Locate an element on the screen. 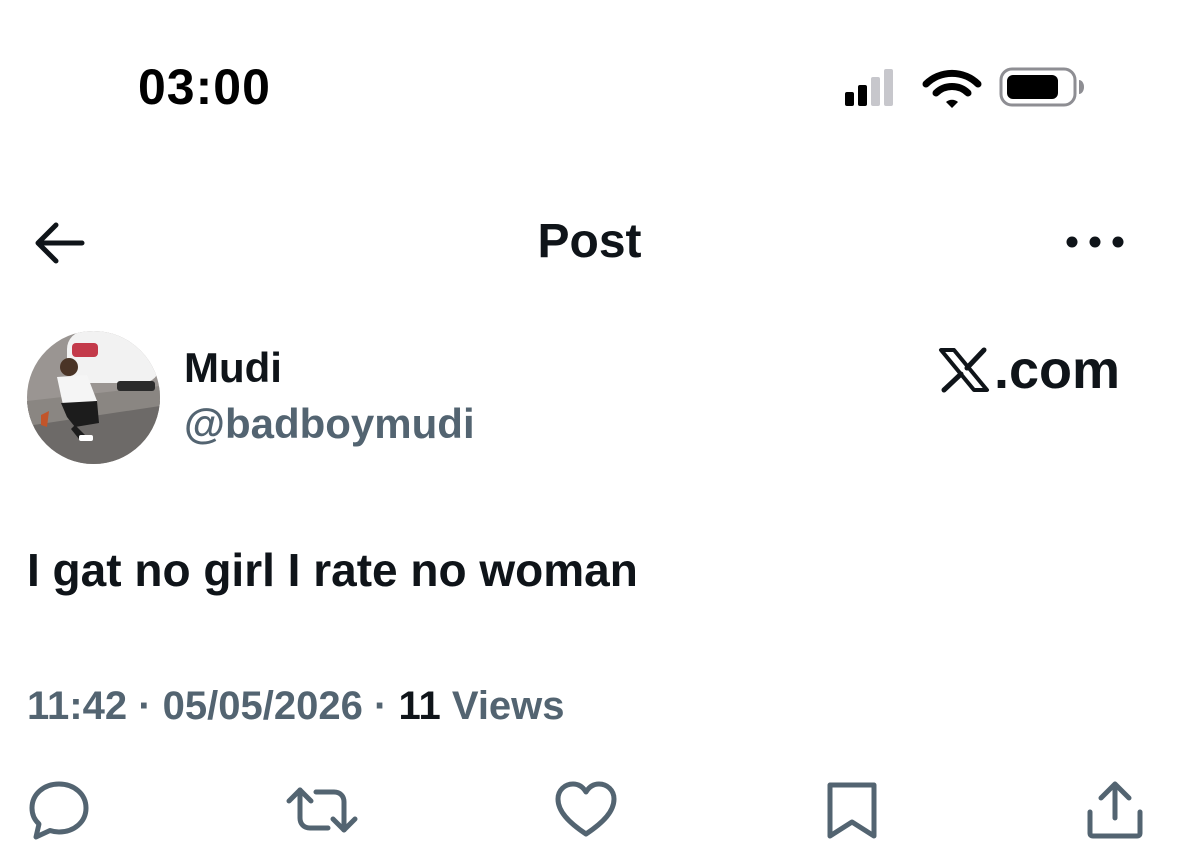  avatar is located at coordinates (93, 397).